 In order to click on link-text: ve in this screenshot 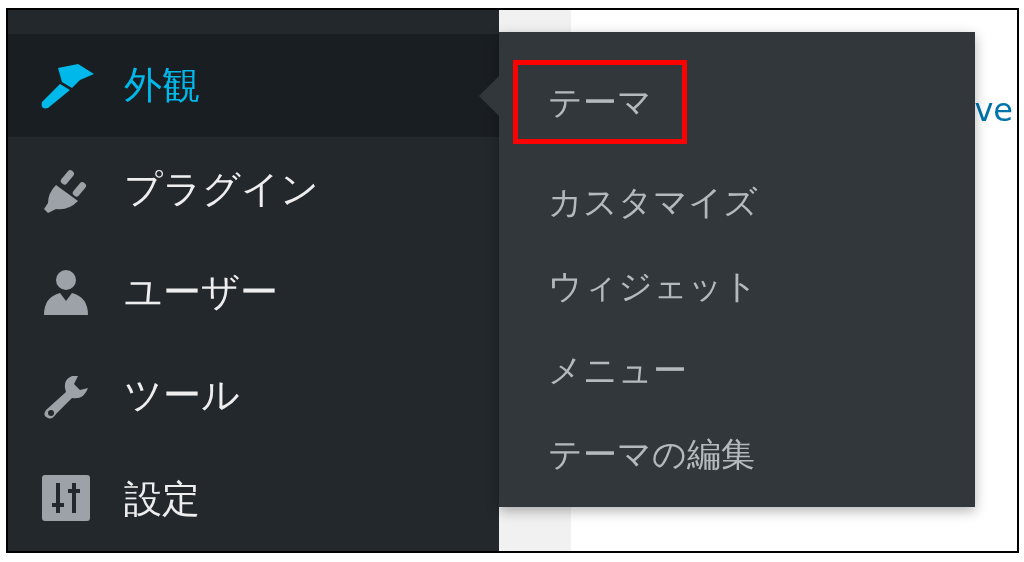, I will do `click(993, 110)`.